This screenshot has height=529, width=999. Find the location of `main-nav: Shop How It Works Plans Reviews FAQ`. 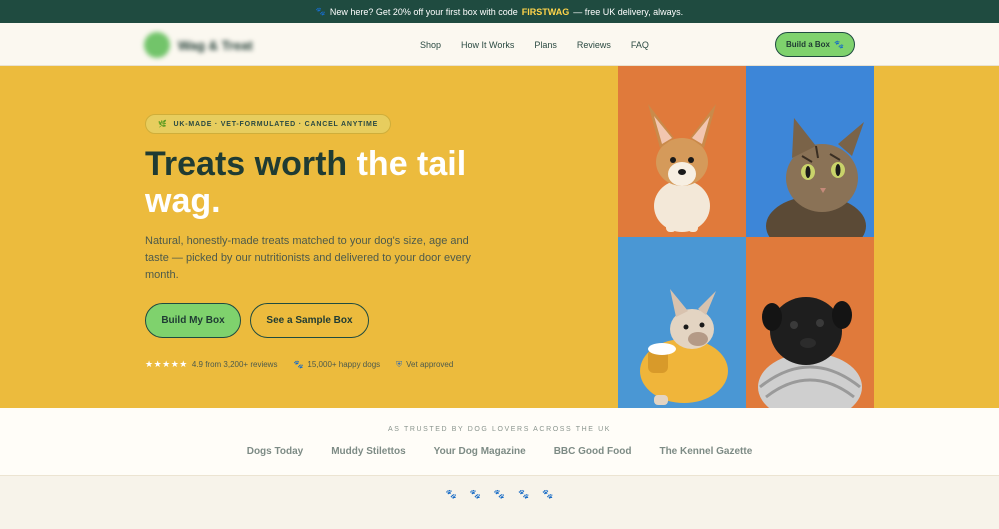

main-nav: Shop How It Works Plans Reviews FAQ is located at coordinates (534, 44).